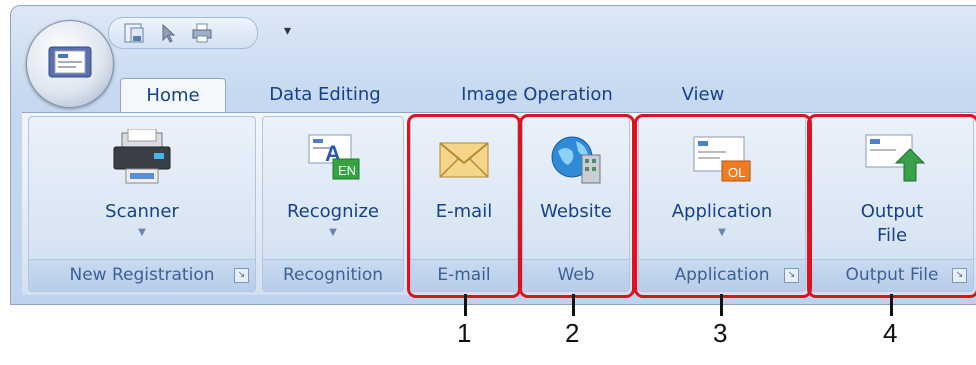 The width and height of the screenshot is (976, 365). I want to click on group-caption: Recognition, so click(333, 275).